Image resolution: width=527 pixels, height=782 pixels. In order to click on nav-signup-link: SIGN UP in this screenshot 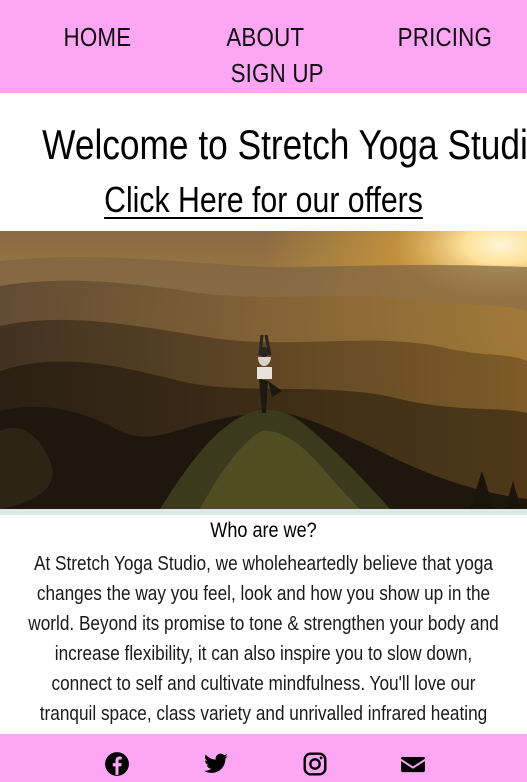, I will do `click(277, 73)`.